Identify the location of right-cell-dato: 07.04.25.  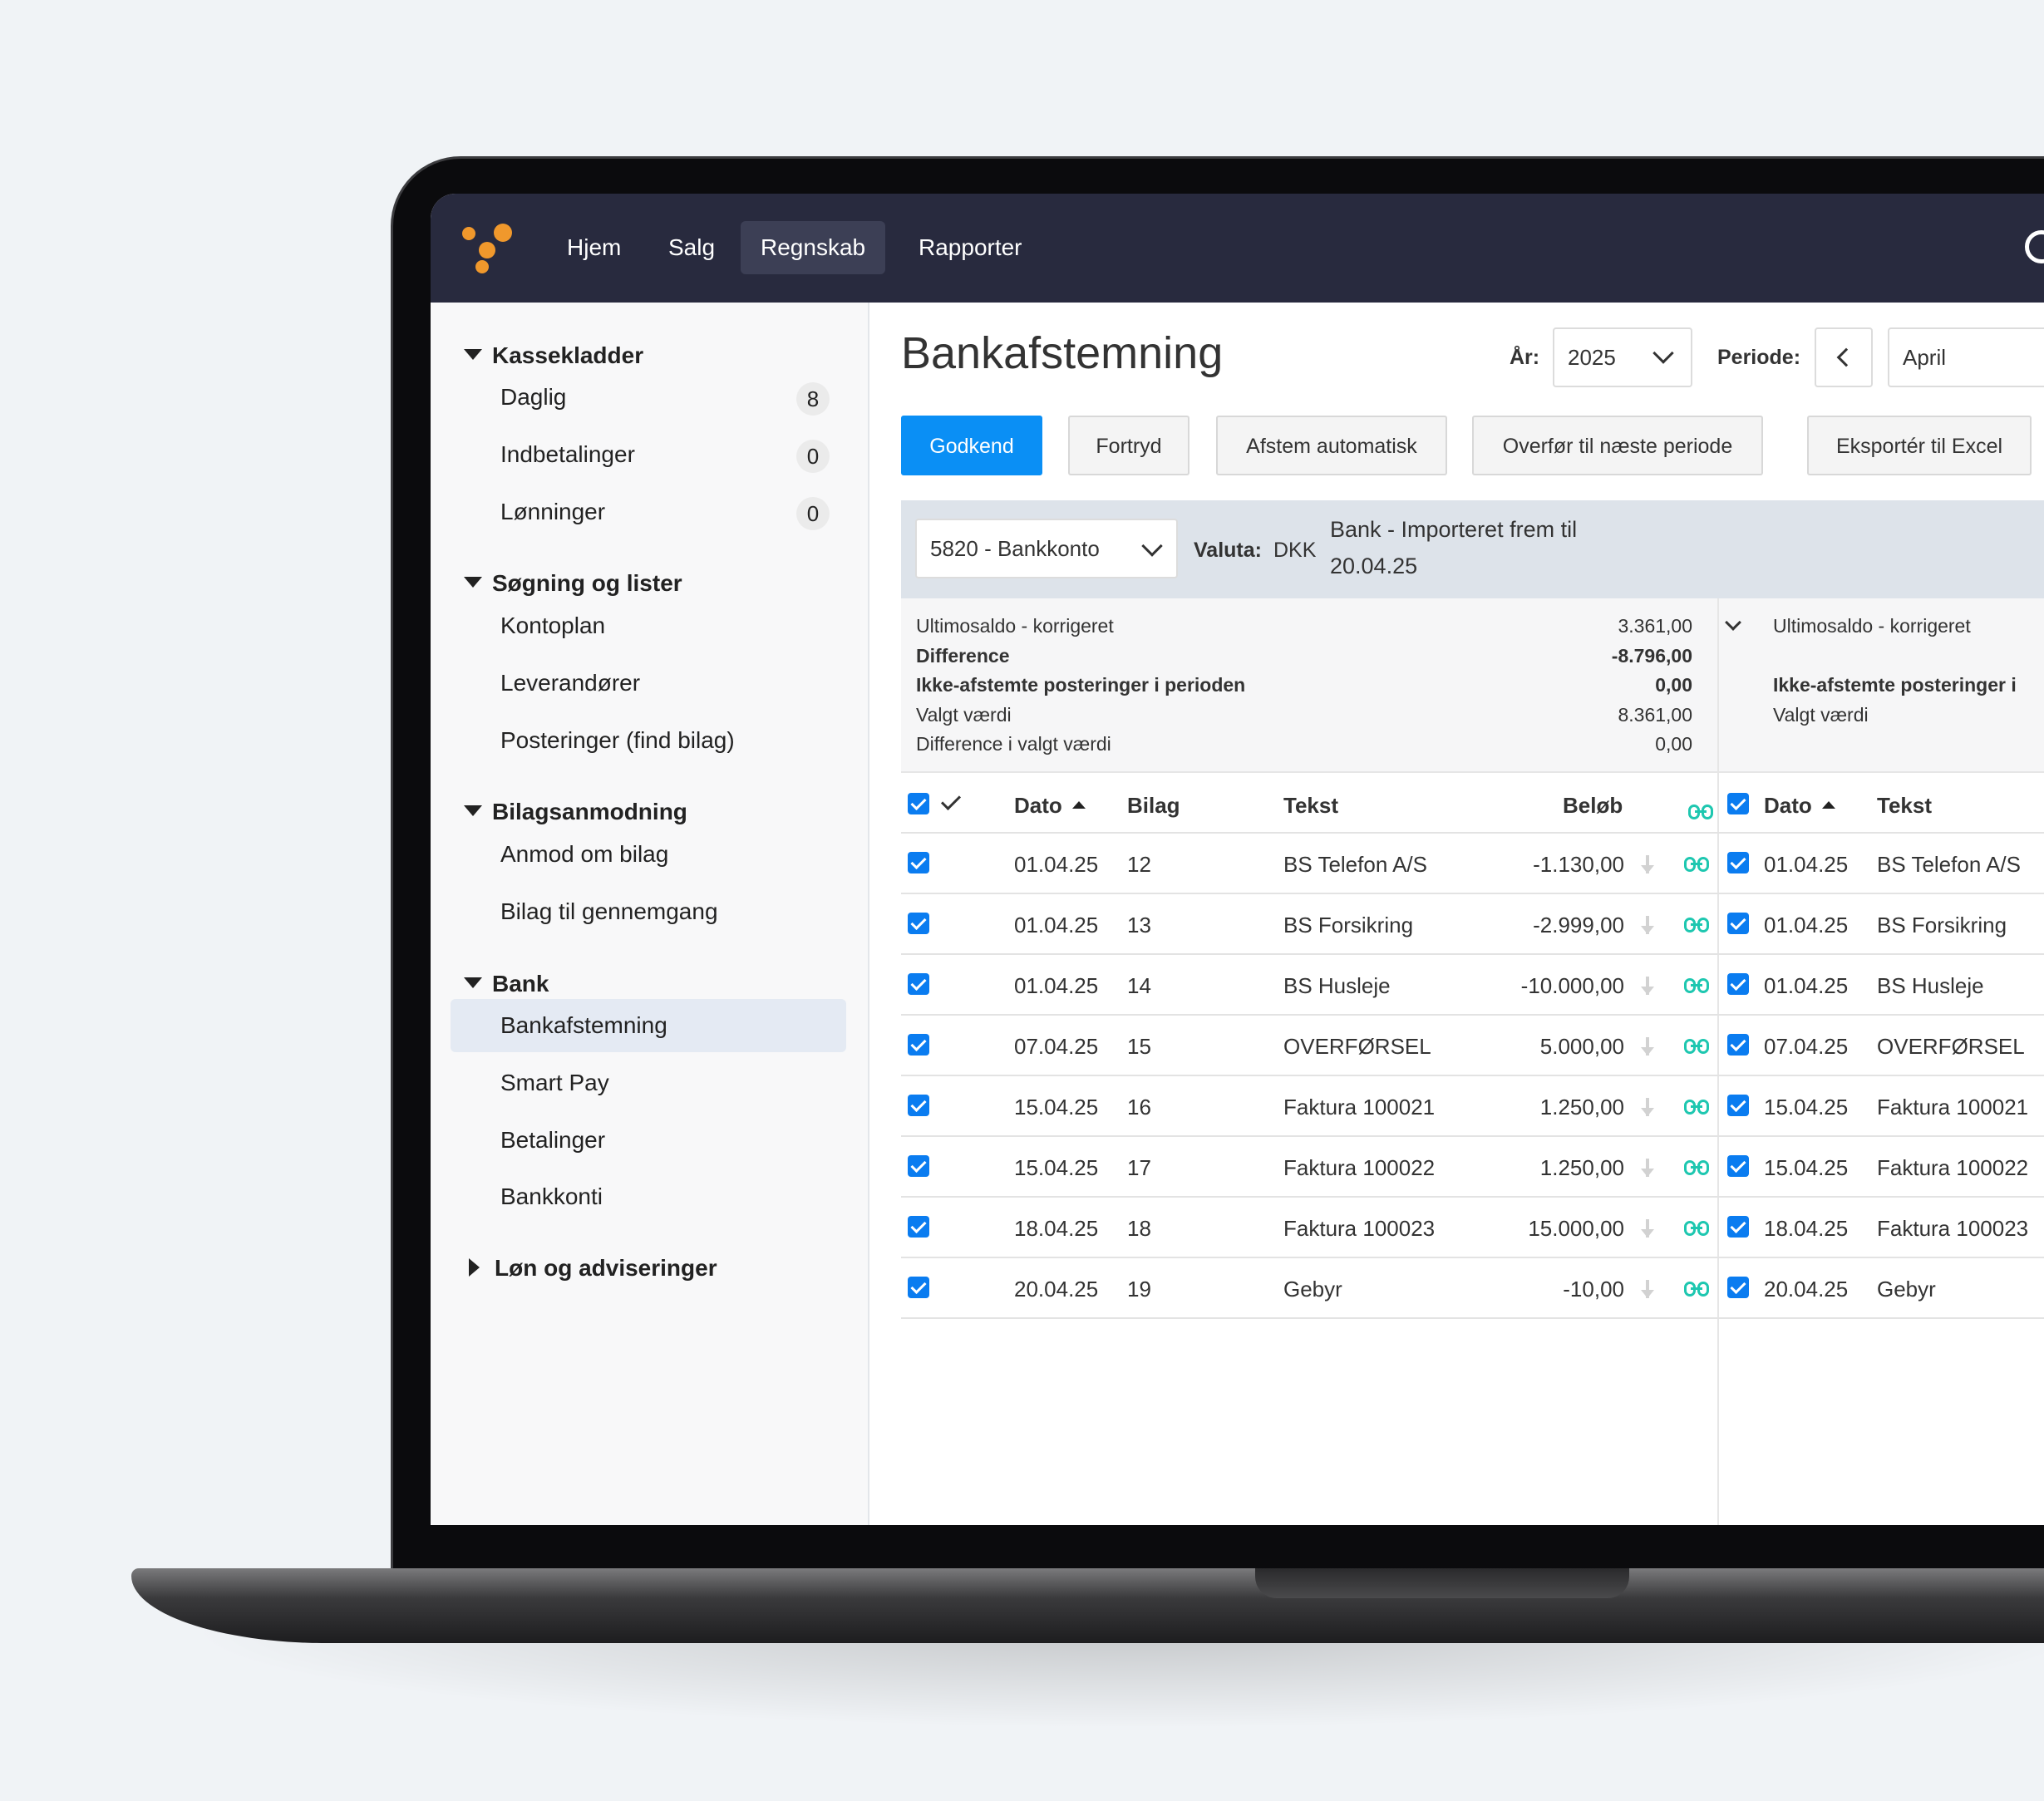
(1806, 1046).